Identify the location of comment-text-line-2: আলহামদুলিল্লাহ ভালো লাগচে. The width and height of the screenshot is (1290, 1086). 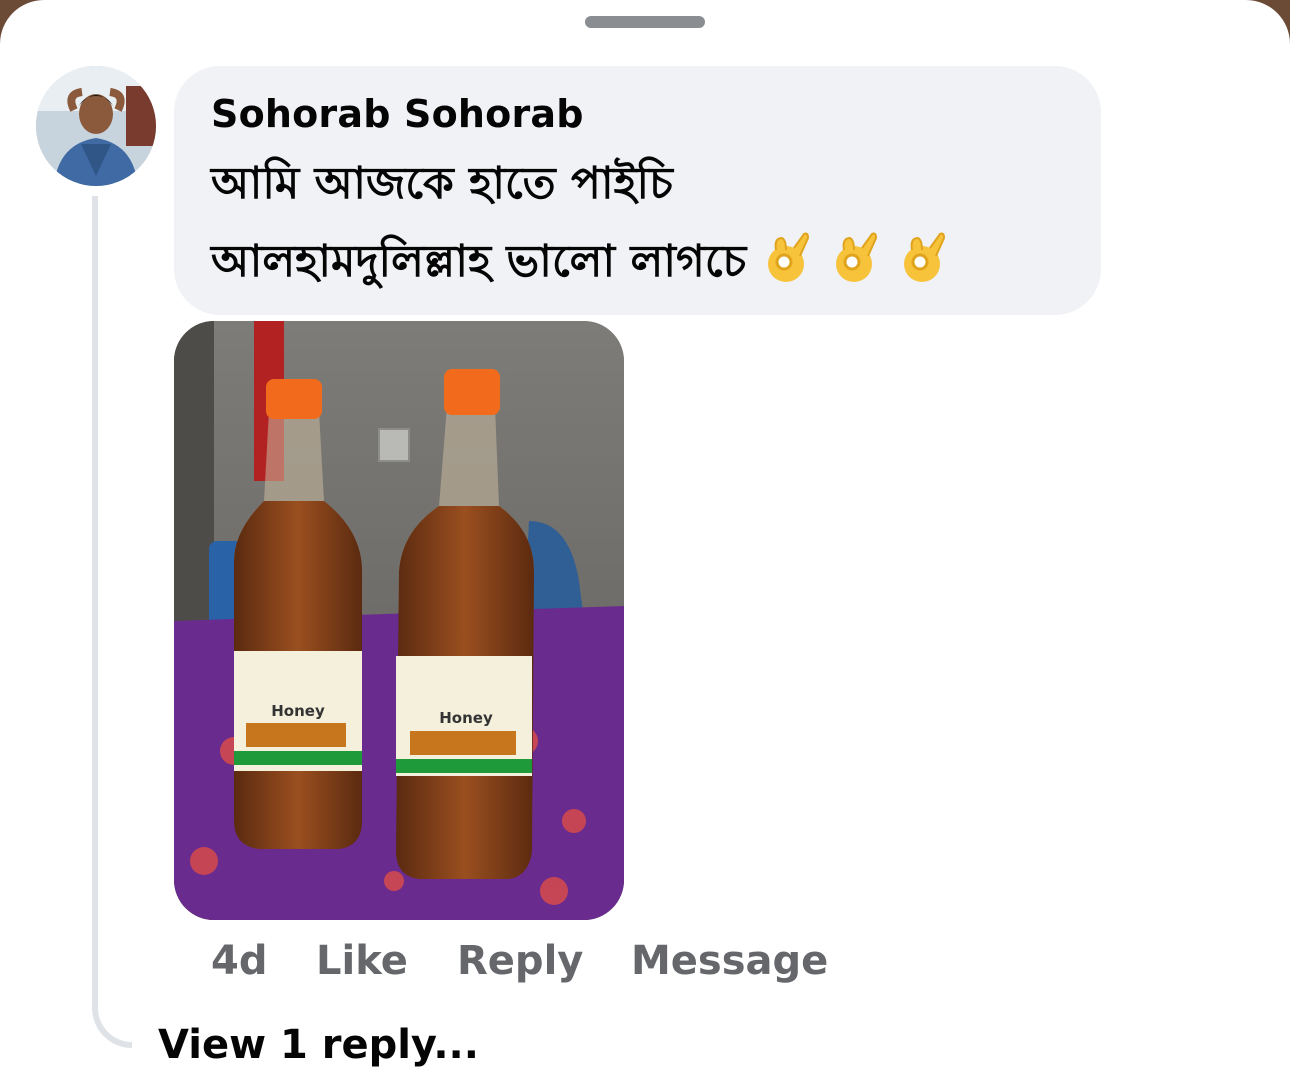
(580, 264).